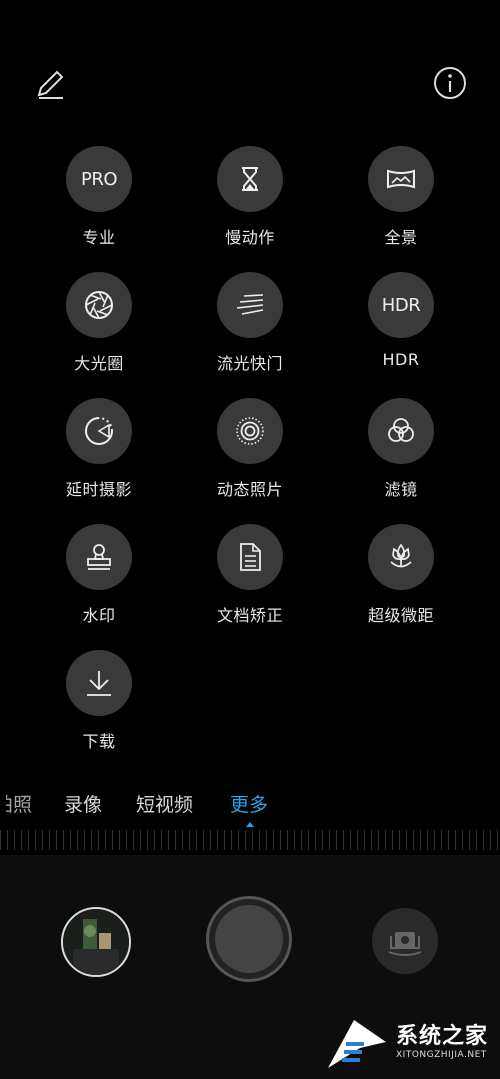  Describe the element at coordinates (250, 431) in the screenshot. I see `moving-picture-icon` at that location.